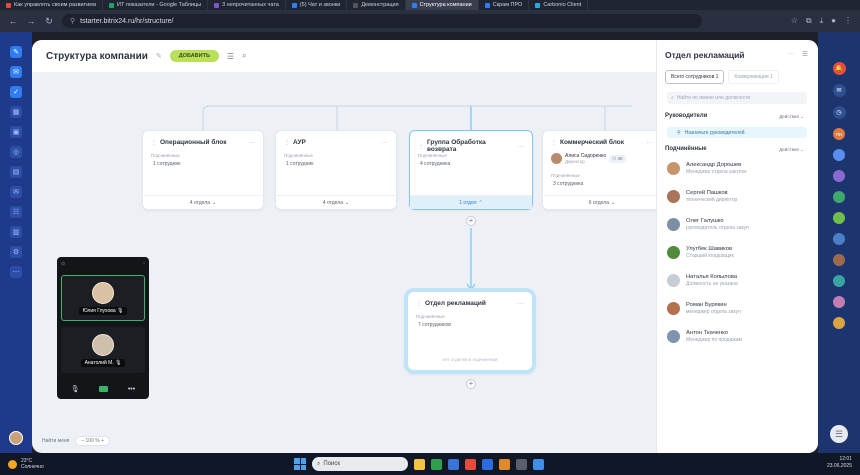 The image size is (860, 475). I want to click on reload-icon: ↻, so click(49, 21).